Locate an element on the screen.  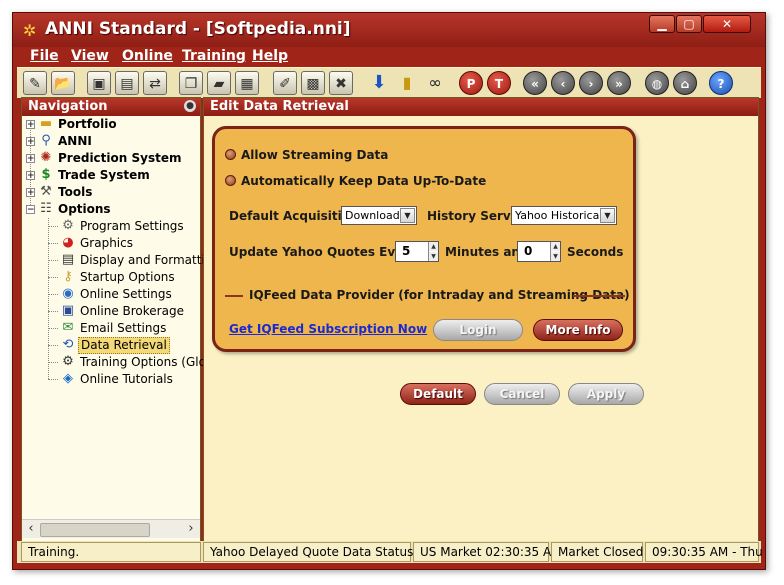
collapse-icon: − is located at coordinates (30, 210).